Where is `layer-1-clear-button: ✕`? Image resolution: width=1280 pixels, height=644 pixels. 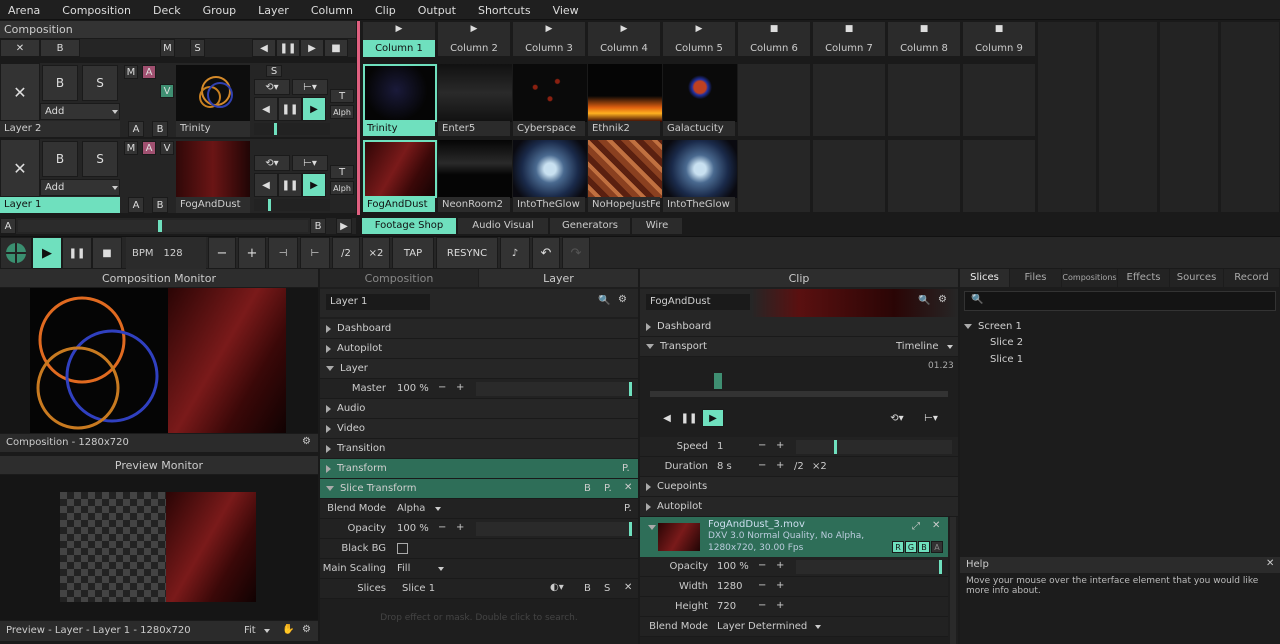 layer-1-clear-button: ✕ is located at coordinates (20, 168).